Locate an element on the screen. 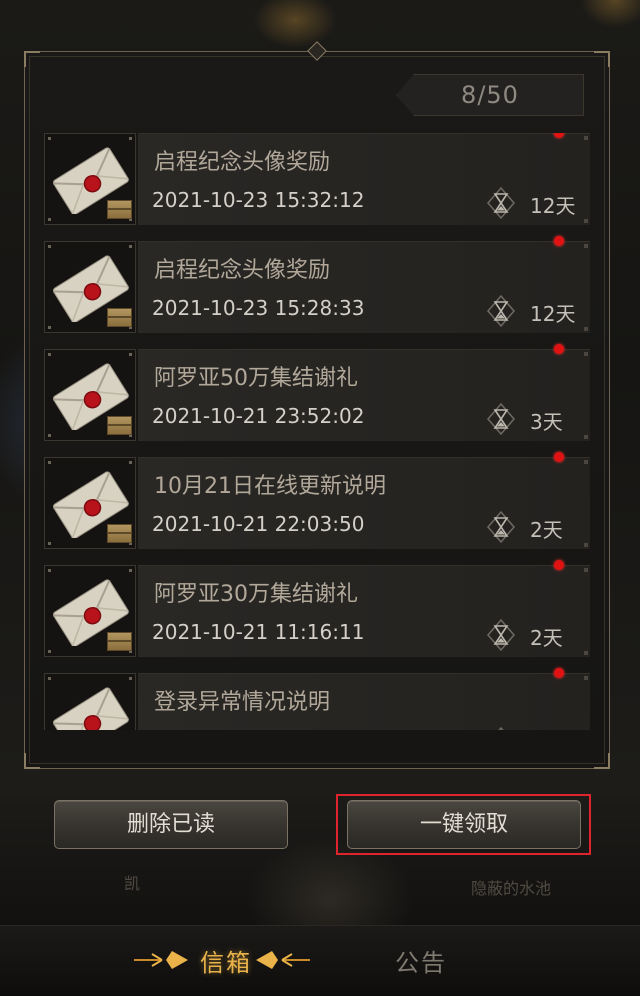  mail-count: 8/50 is located at coordinates (490, 95).